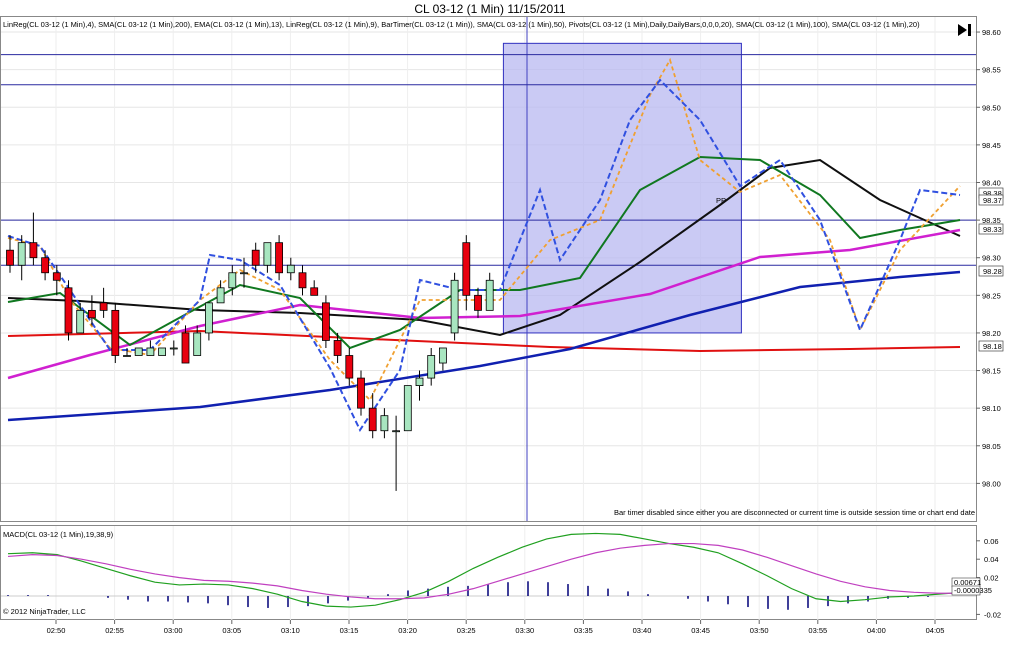 Image resolution: width=1024 pixels, height=646 pixels. Describe the element at coordinates (114, 630) in the screenshot. I see `x-tick-label: 02:55` at that location.